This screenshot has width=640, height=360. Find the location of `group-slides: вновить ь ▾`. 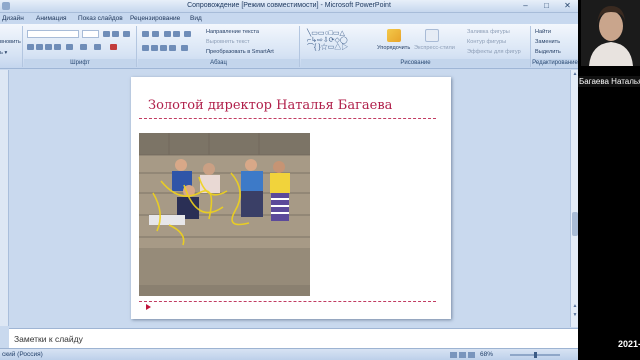

group-slides: вновить ь ▾ is located at coordinates (11, 46).